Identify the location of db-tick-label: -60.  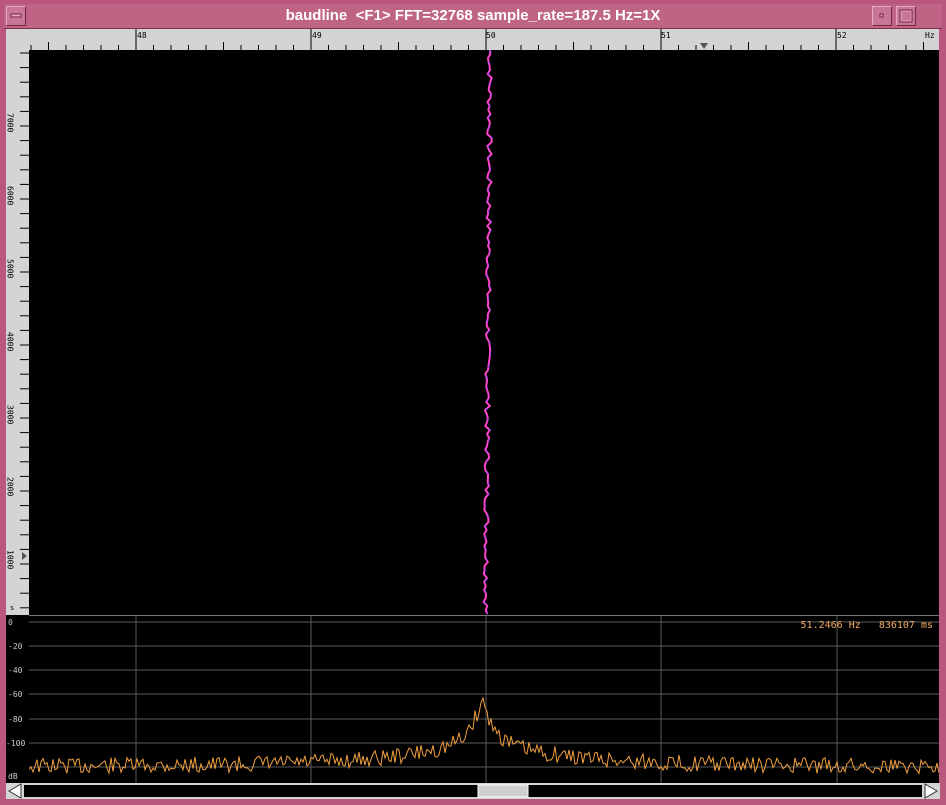
(15, 694).